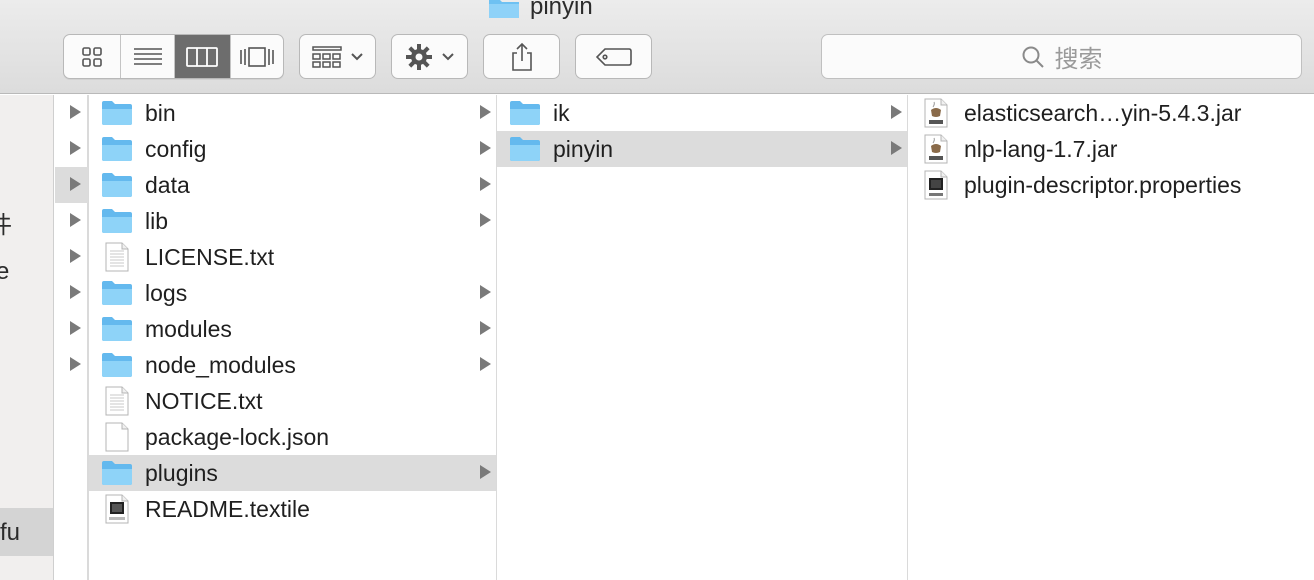 The height and width of the screenshot is (580, 1314). I want to click on list-view-icon, so click(147, 56).